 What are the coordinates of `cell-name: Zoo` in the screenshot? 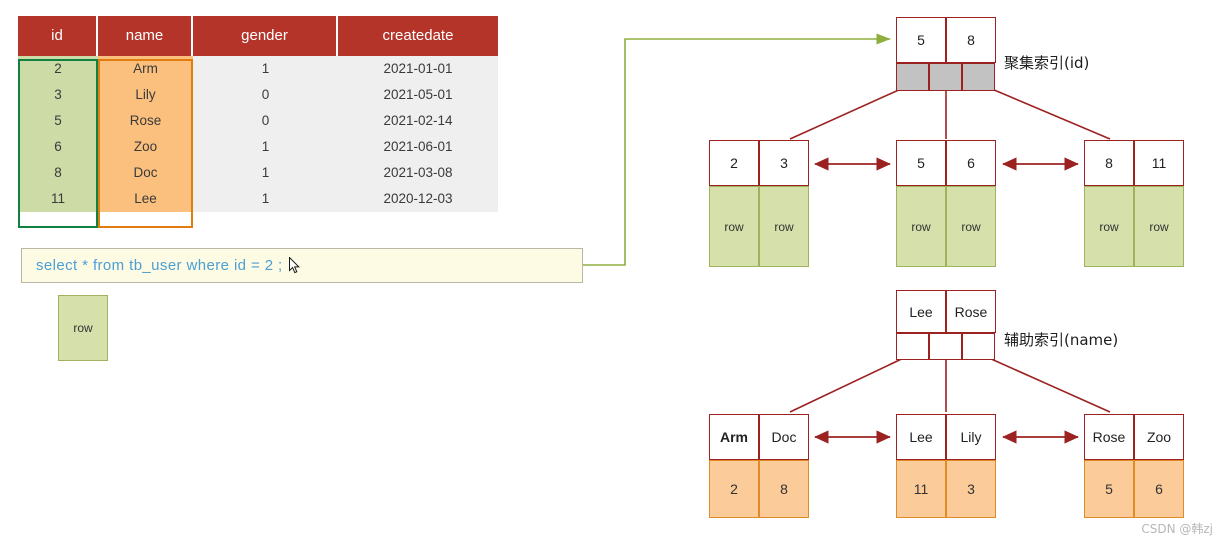 It's located at (145, 147).